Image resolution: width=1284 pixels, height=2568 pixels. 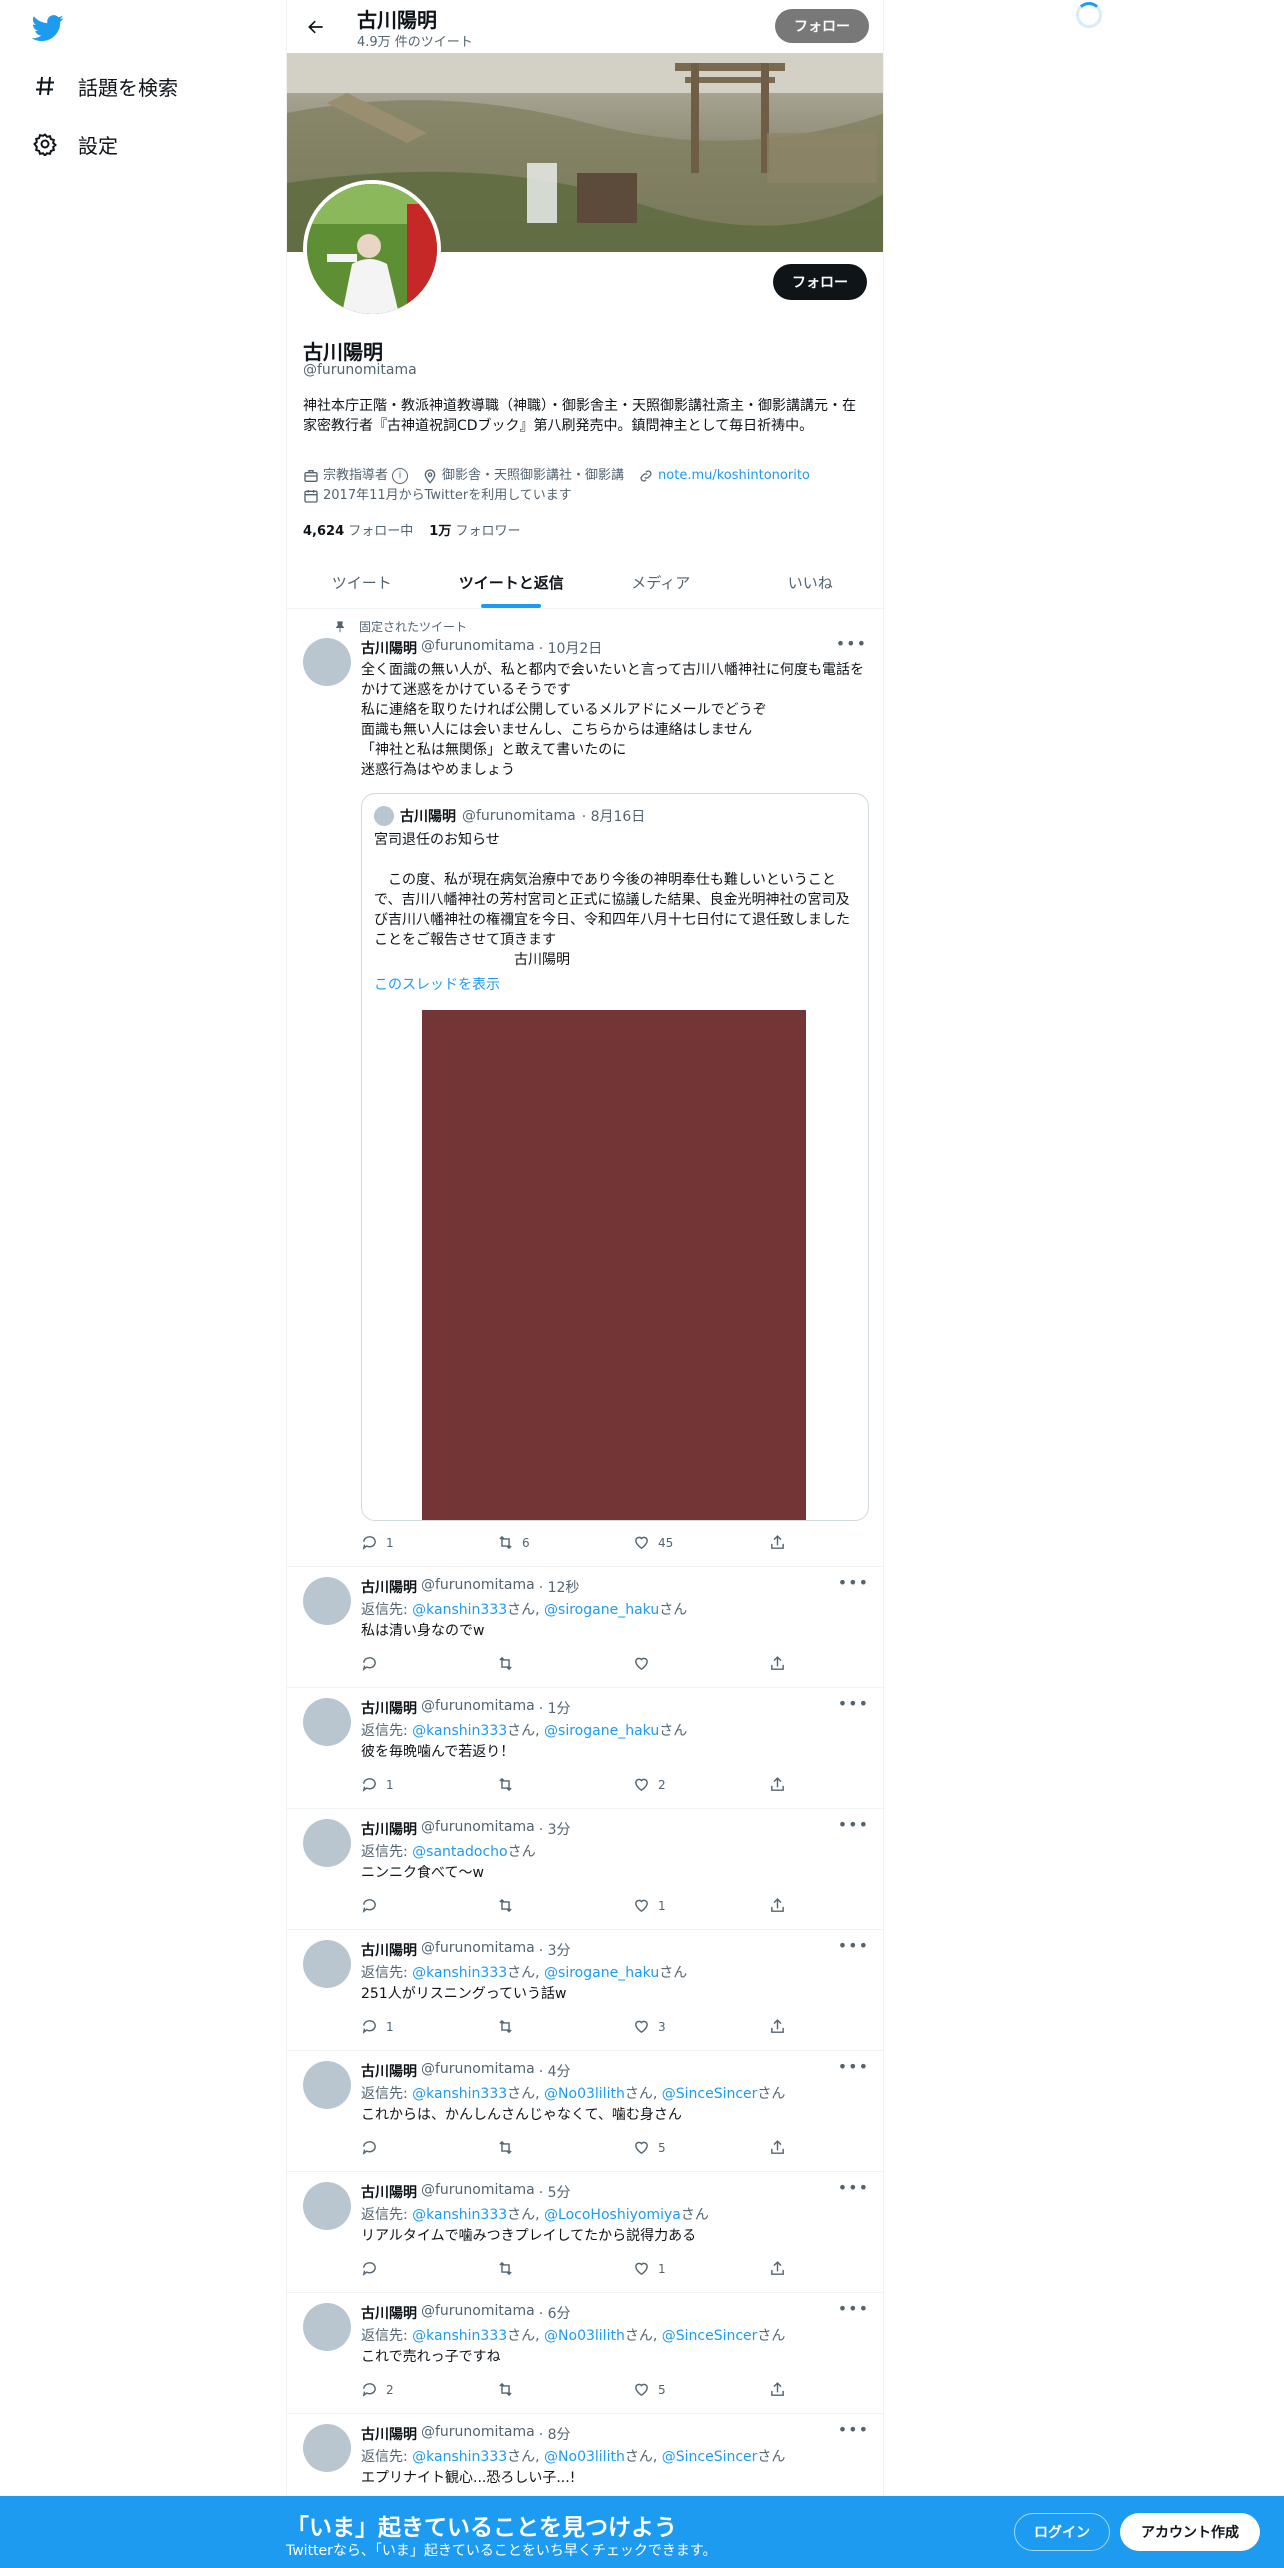 What do you see at coordinates (437, 984) in the screenshot?
I see `show-thread-link: このスレッドを表示` at bounding box center [437, 984].